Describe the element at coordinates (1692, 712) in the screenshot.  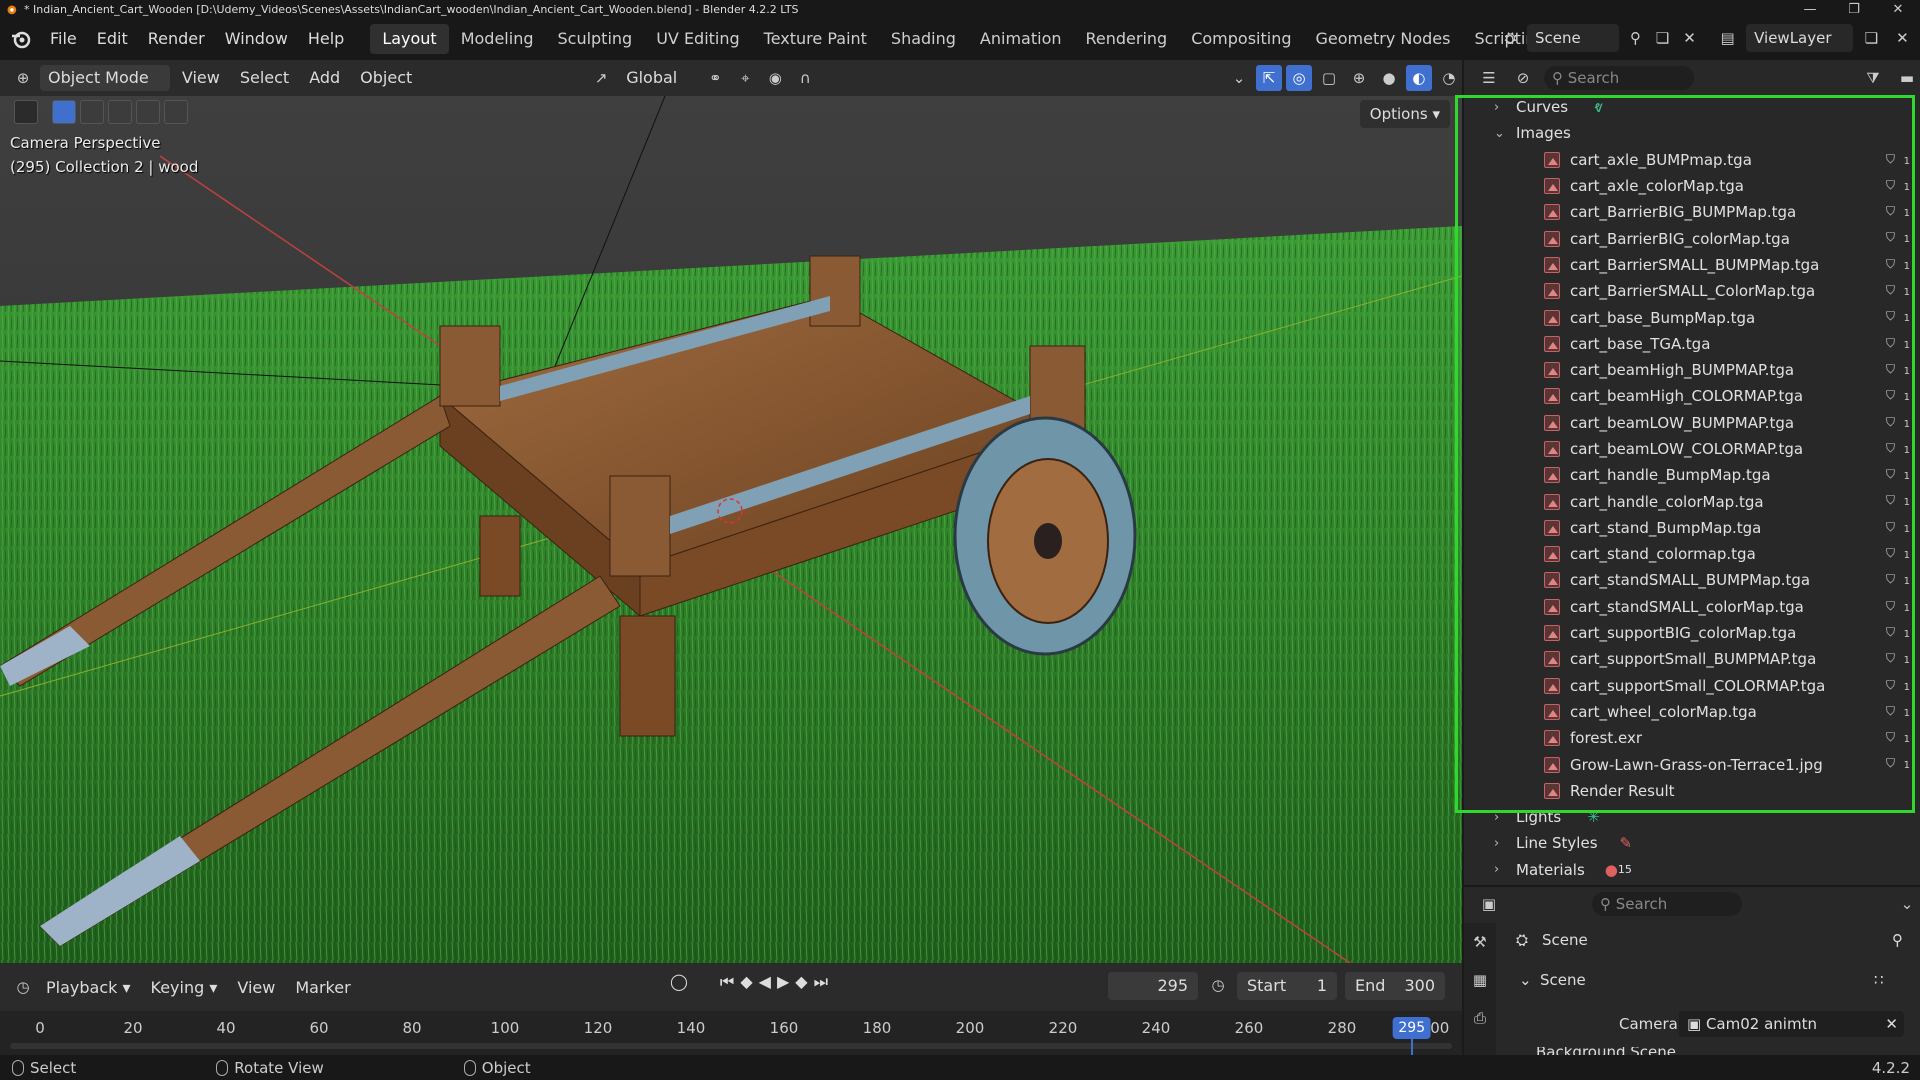
I see `image-item: cart_wheel_colorMap.tga ⛉ 1` at that location.